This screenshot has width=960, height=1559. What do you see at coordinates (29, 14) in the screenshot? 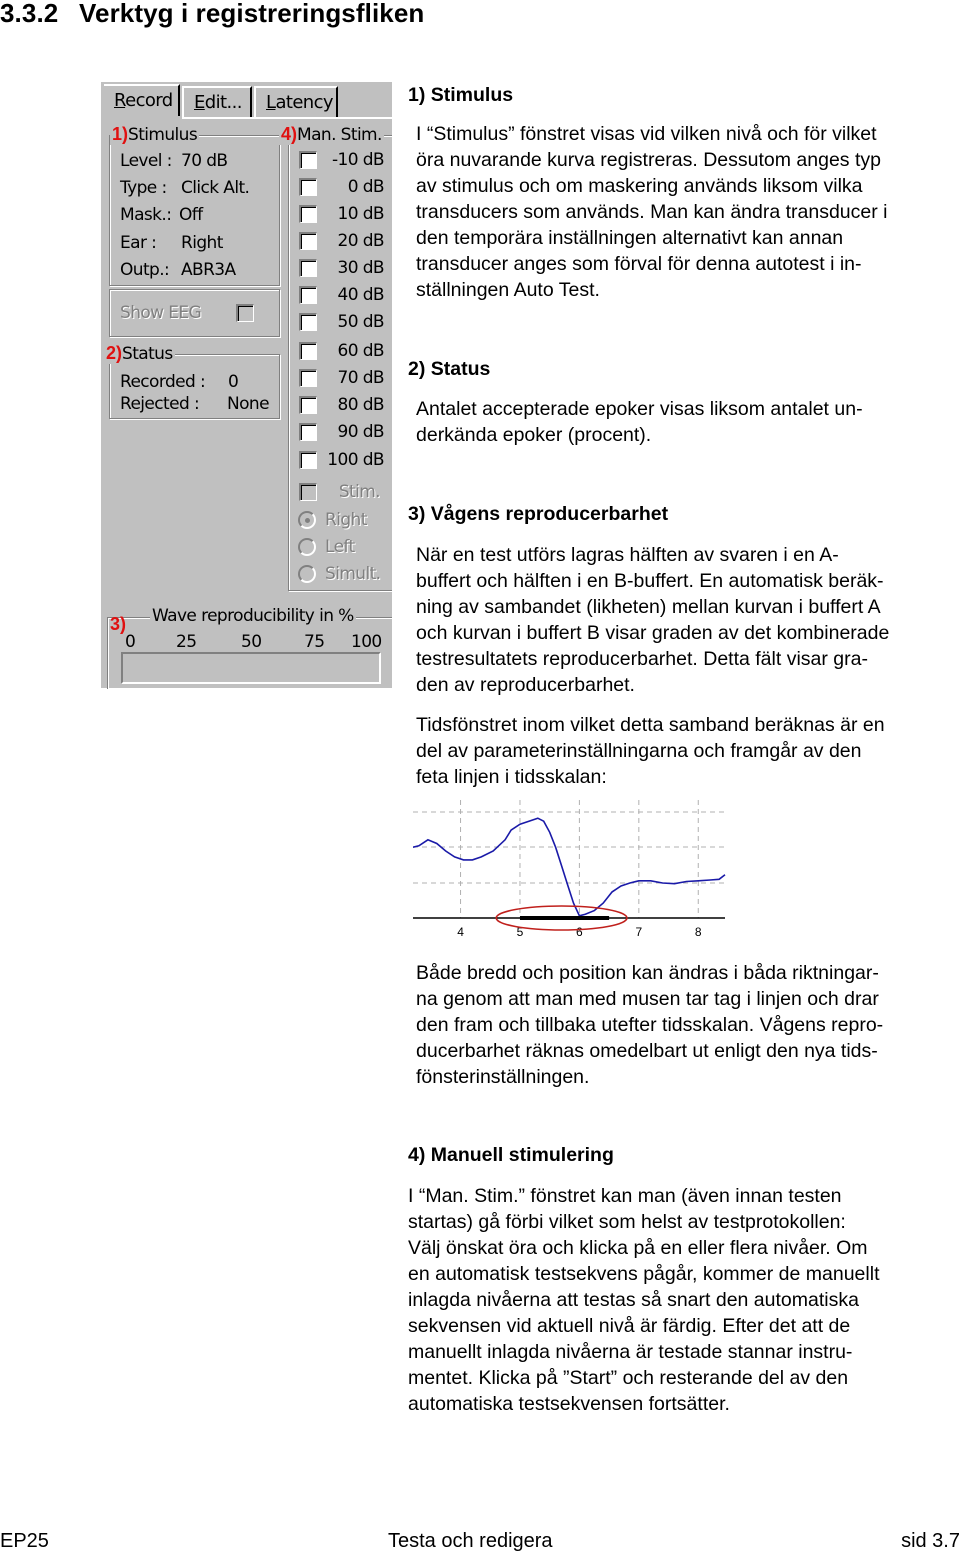
I see `section-number: 3.3.2` at bounding box center [29, 14].